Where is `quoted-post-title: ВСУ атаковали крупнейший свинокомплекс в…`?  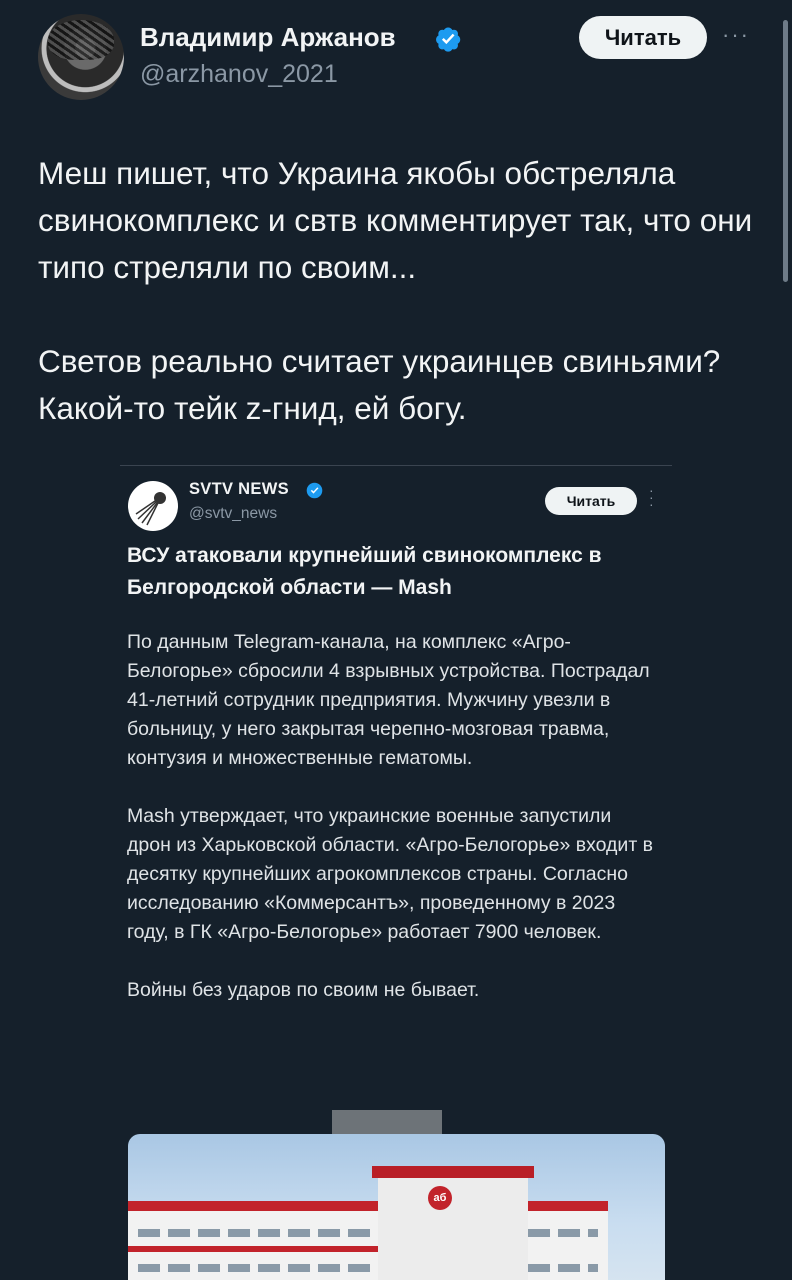 quoted-post-title: ВСУ атаковали крупнейший свинокомплекс в… is located at coordinates (364, 571).